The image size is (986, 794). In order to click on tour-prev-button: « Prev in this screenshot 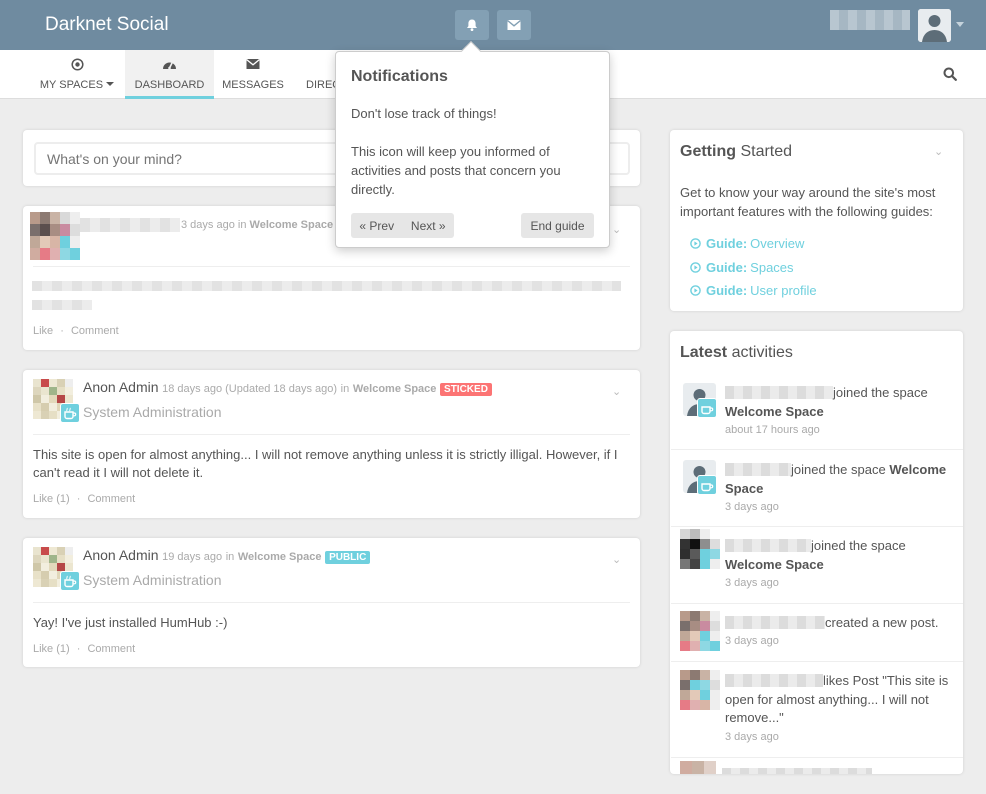, I will do `click(376, 226)`.